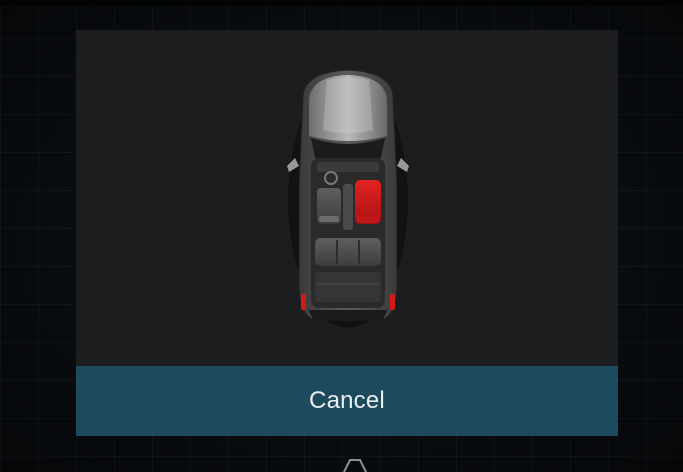  What do you see at coordinates (348, 197) in the screenshot?
I see `car-top-view-icon` at bounding box center [348, 197].